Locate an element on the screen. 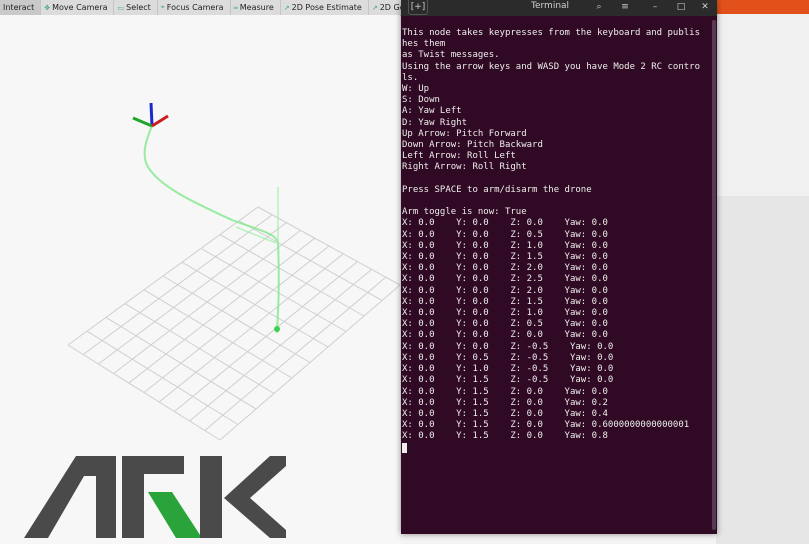  terminal-line: Press SPACE to arm/disarm the drone is located at coordinates (497, 189).